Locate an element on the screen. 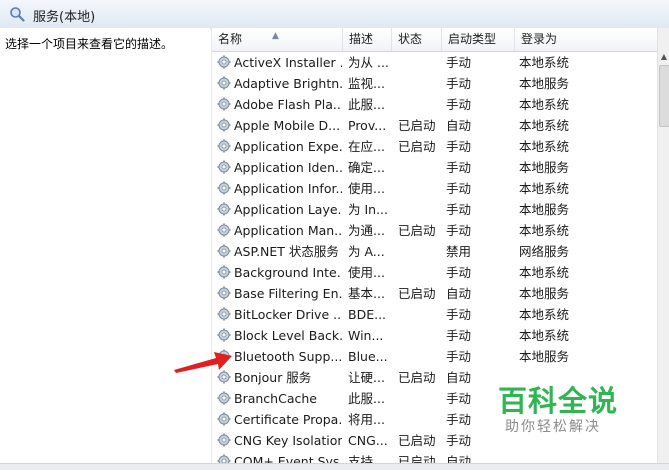 The height and width of the screenshot is (472, 669). title-bar: 服务(本地) is located at coordinates (334, 14).